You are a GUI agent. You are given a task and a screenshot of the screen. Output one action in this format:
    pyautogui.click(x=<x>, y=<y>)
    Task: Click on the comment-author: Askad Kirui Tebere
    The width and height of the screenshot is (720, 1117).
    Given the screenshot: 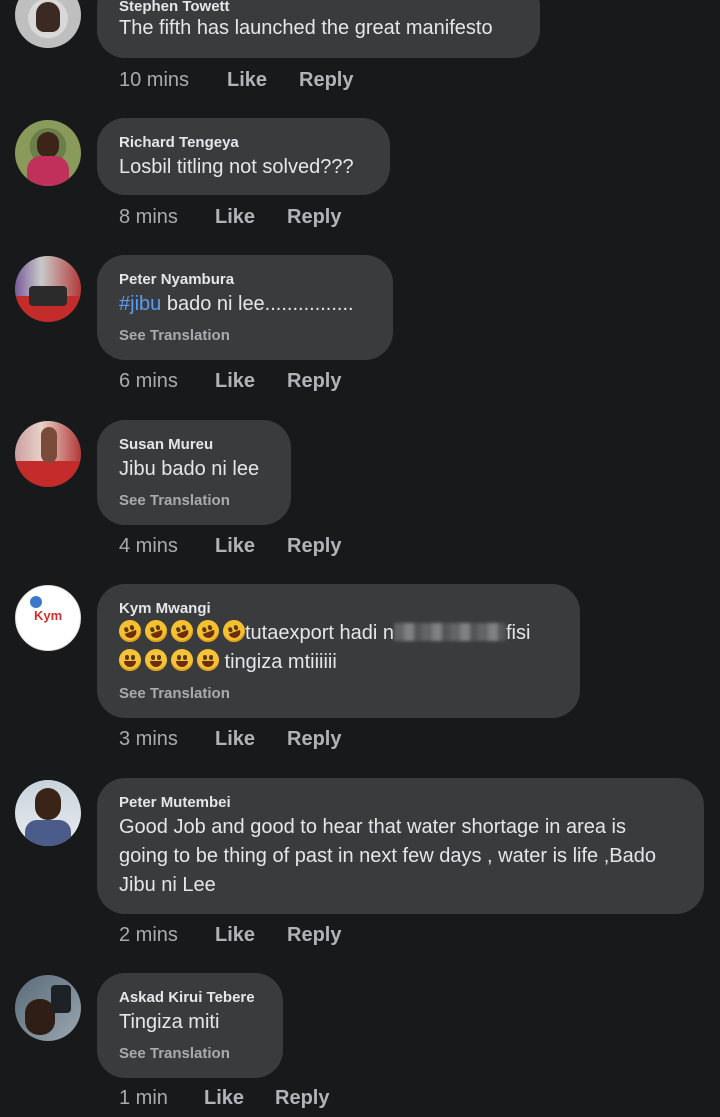 What is the action you would take?
    pyautogui.click(x=187, y=997)
    